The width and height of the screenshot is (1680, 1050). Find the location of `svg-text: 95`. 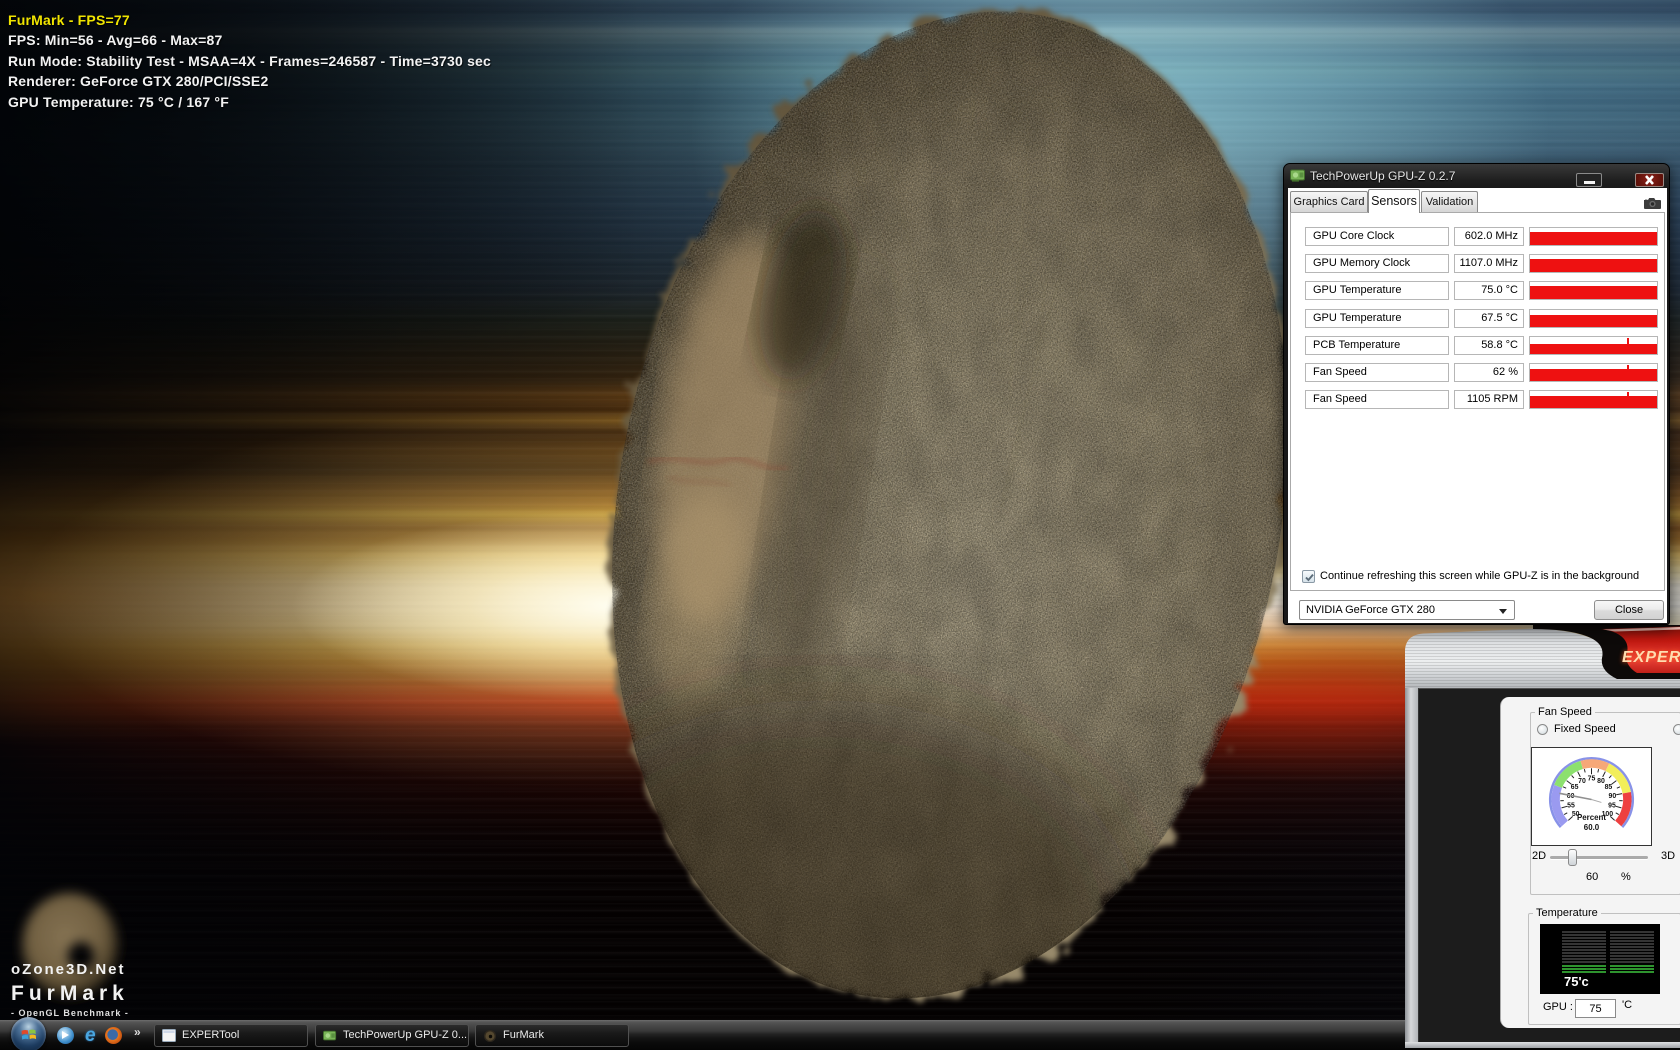

svg-text: 95 is located at coordinates (1612, 806).